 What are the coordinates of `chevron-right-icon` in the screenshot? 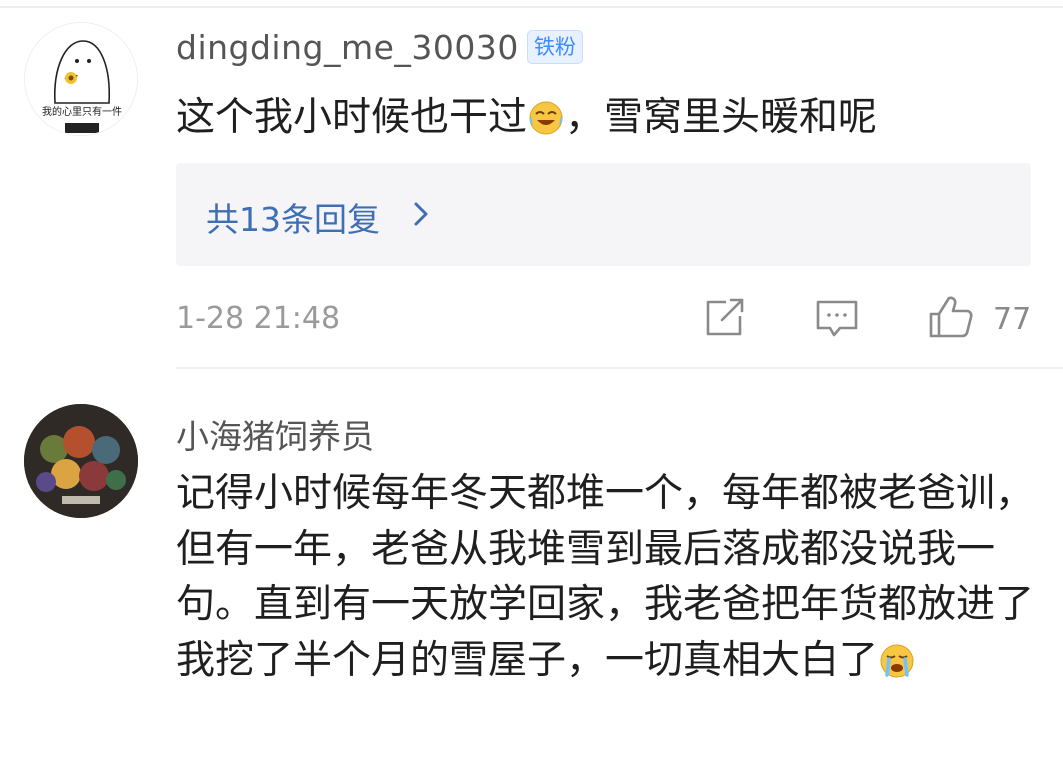 It's located at (421, 214).